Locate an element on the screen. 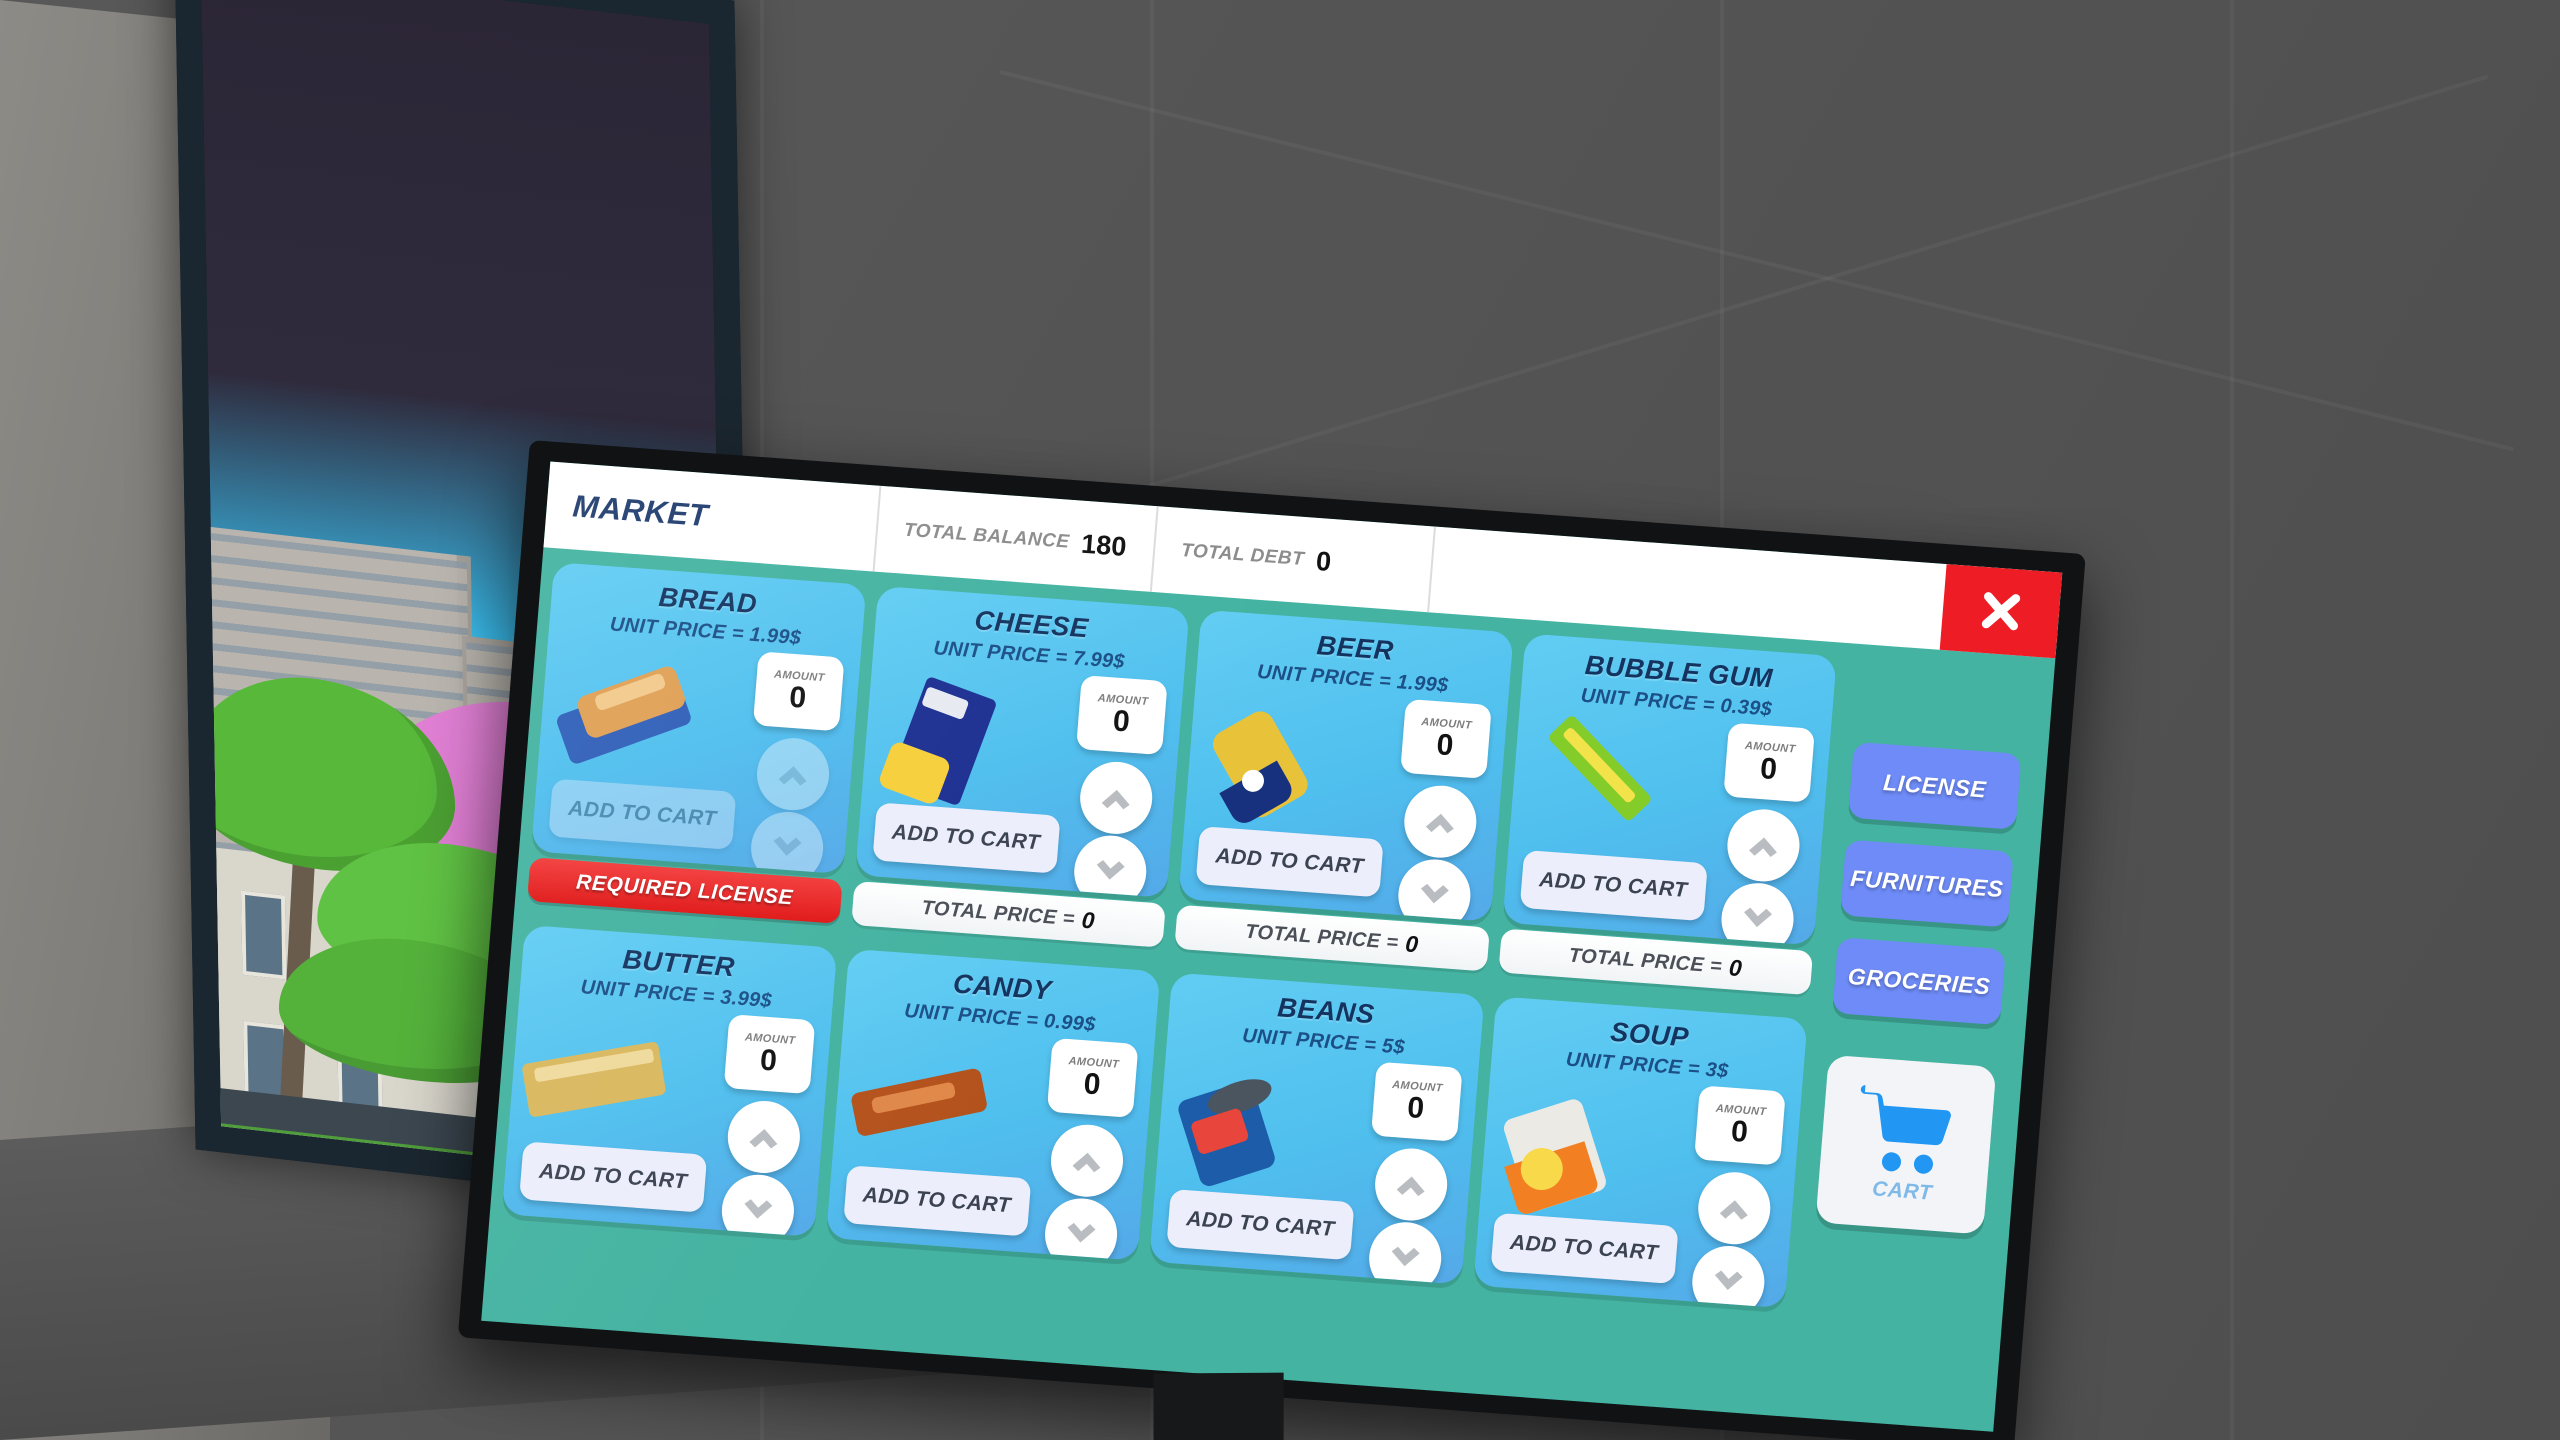 This screenshot has width=2560, height=1440. cart-button: CART is located at coordinates (1906, 1144).